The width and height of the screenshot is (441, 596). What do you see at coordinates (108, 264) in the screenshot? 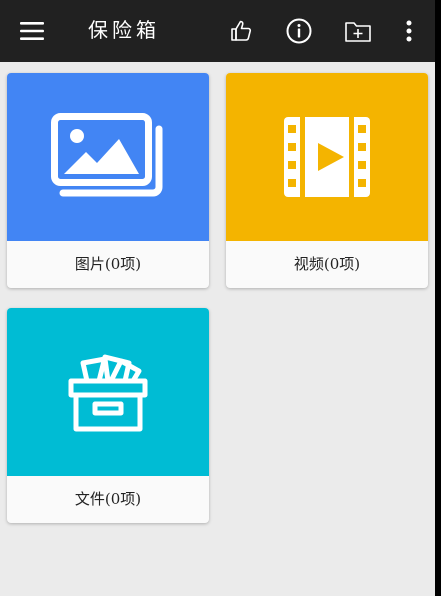
I see `pictures-card-label: 图片(0项)` at bounding box center [108, 264].